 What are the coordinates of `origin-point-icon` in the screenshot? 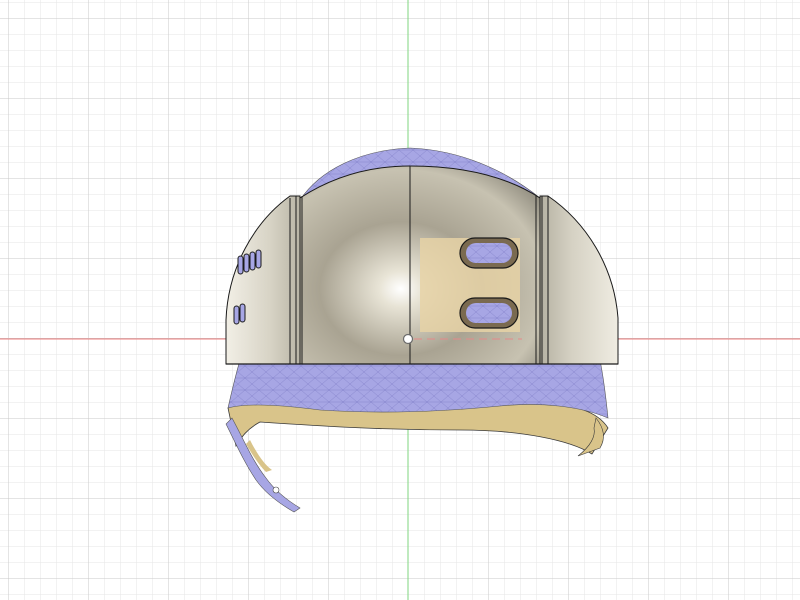 It's located at (408, 339).